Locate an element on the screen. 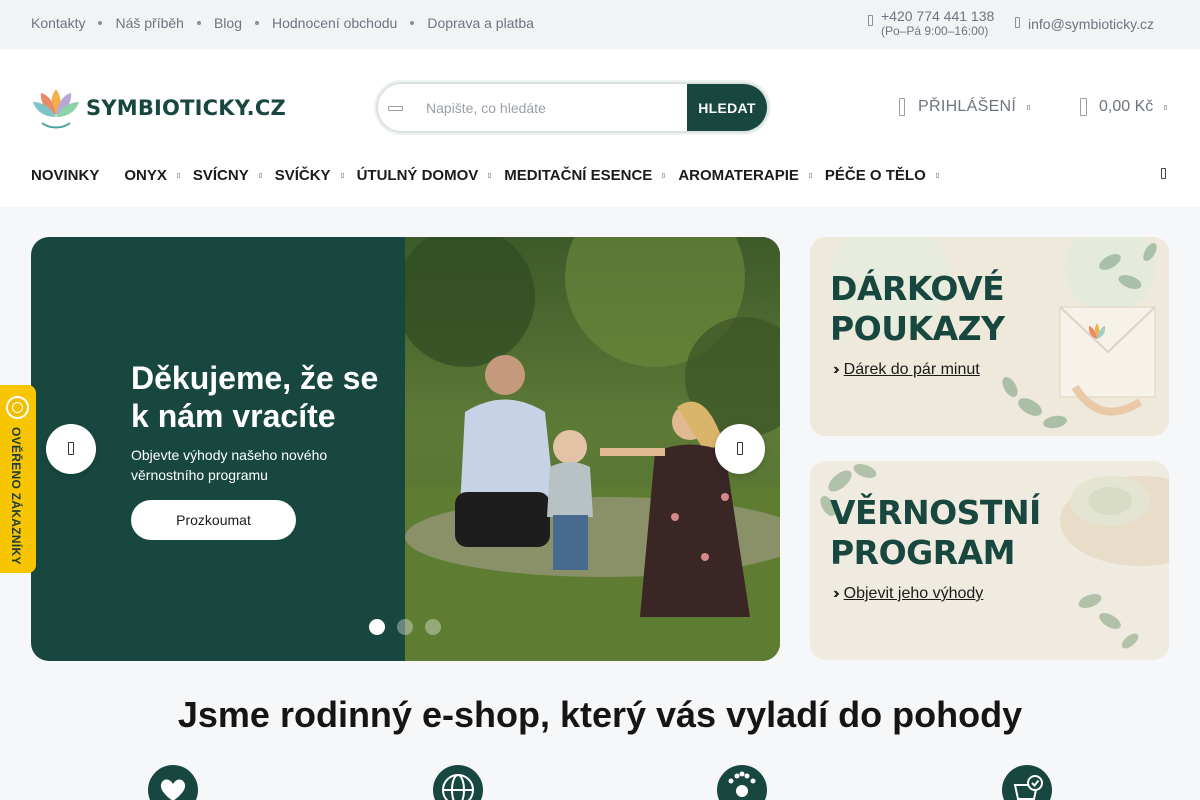 This screenshot has width=1200, height=800. nav-item-label: ONYX is located at coordinates (145, 175).